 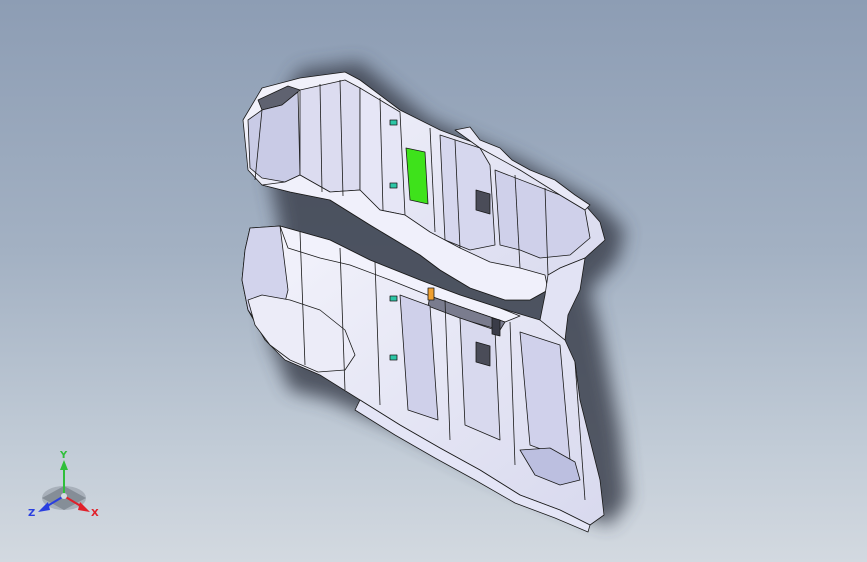 What do you see at coordinates (64, 486) in the screenshot?
I see `orientation-triad: Y X Z` at bounding box center [64, 486].